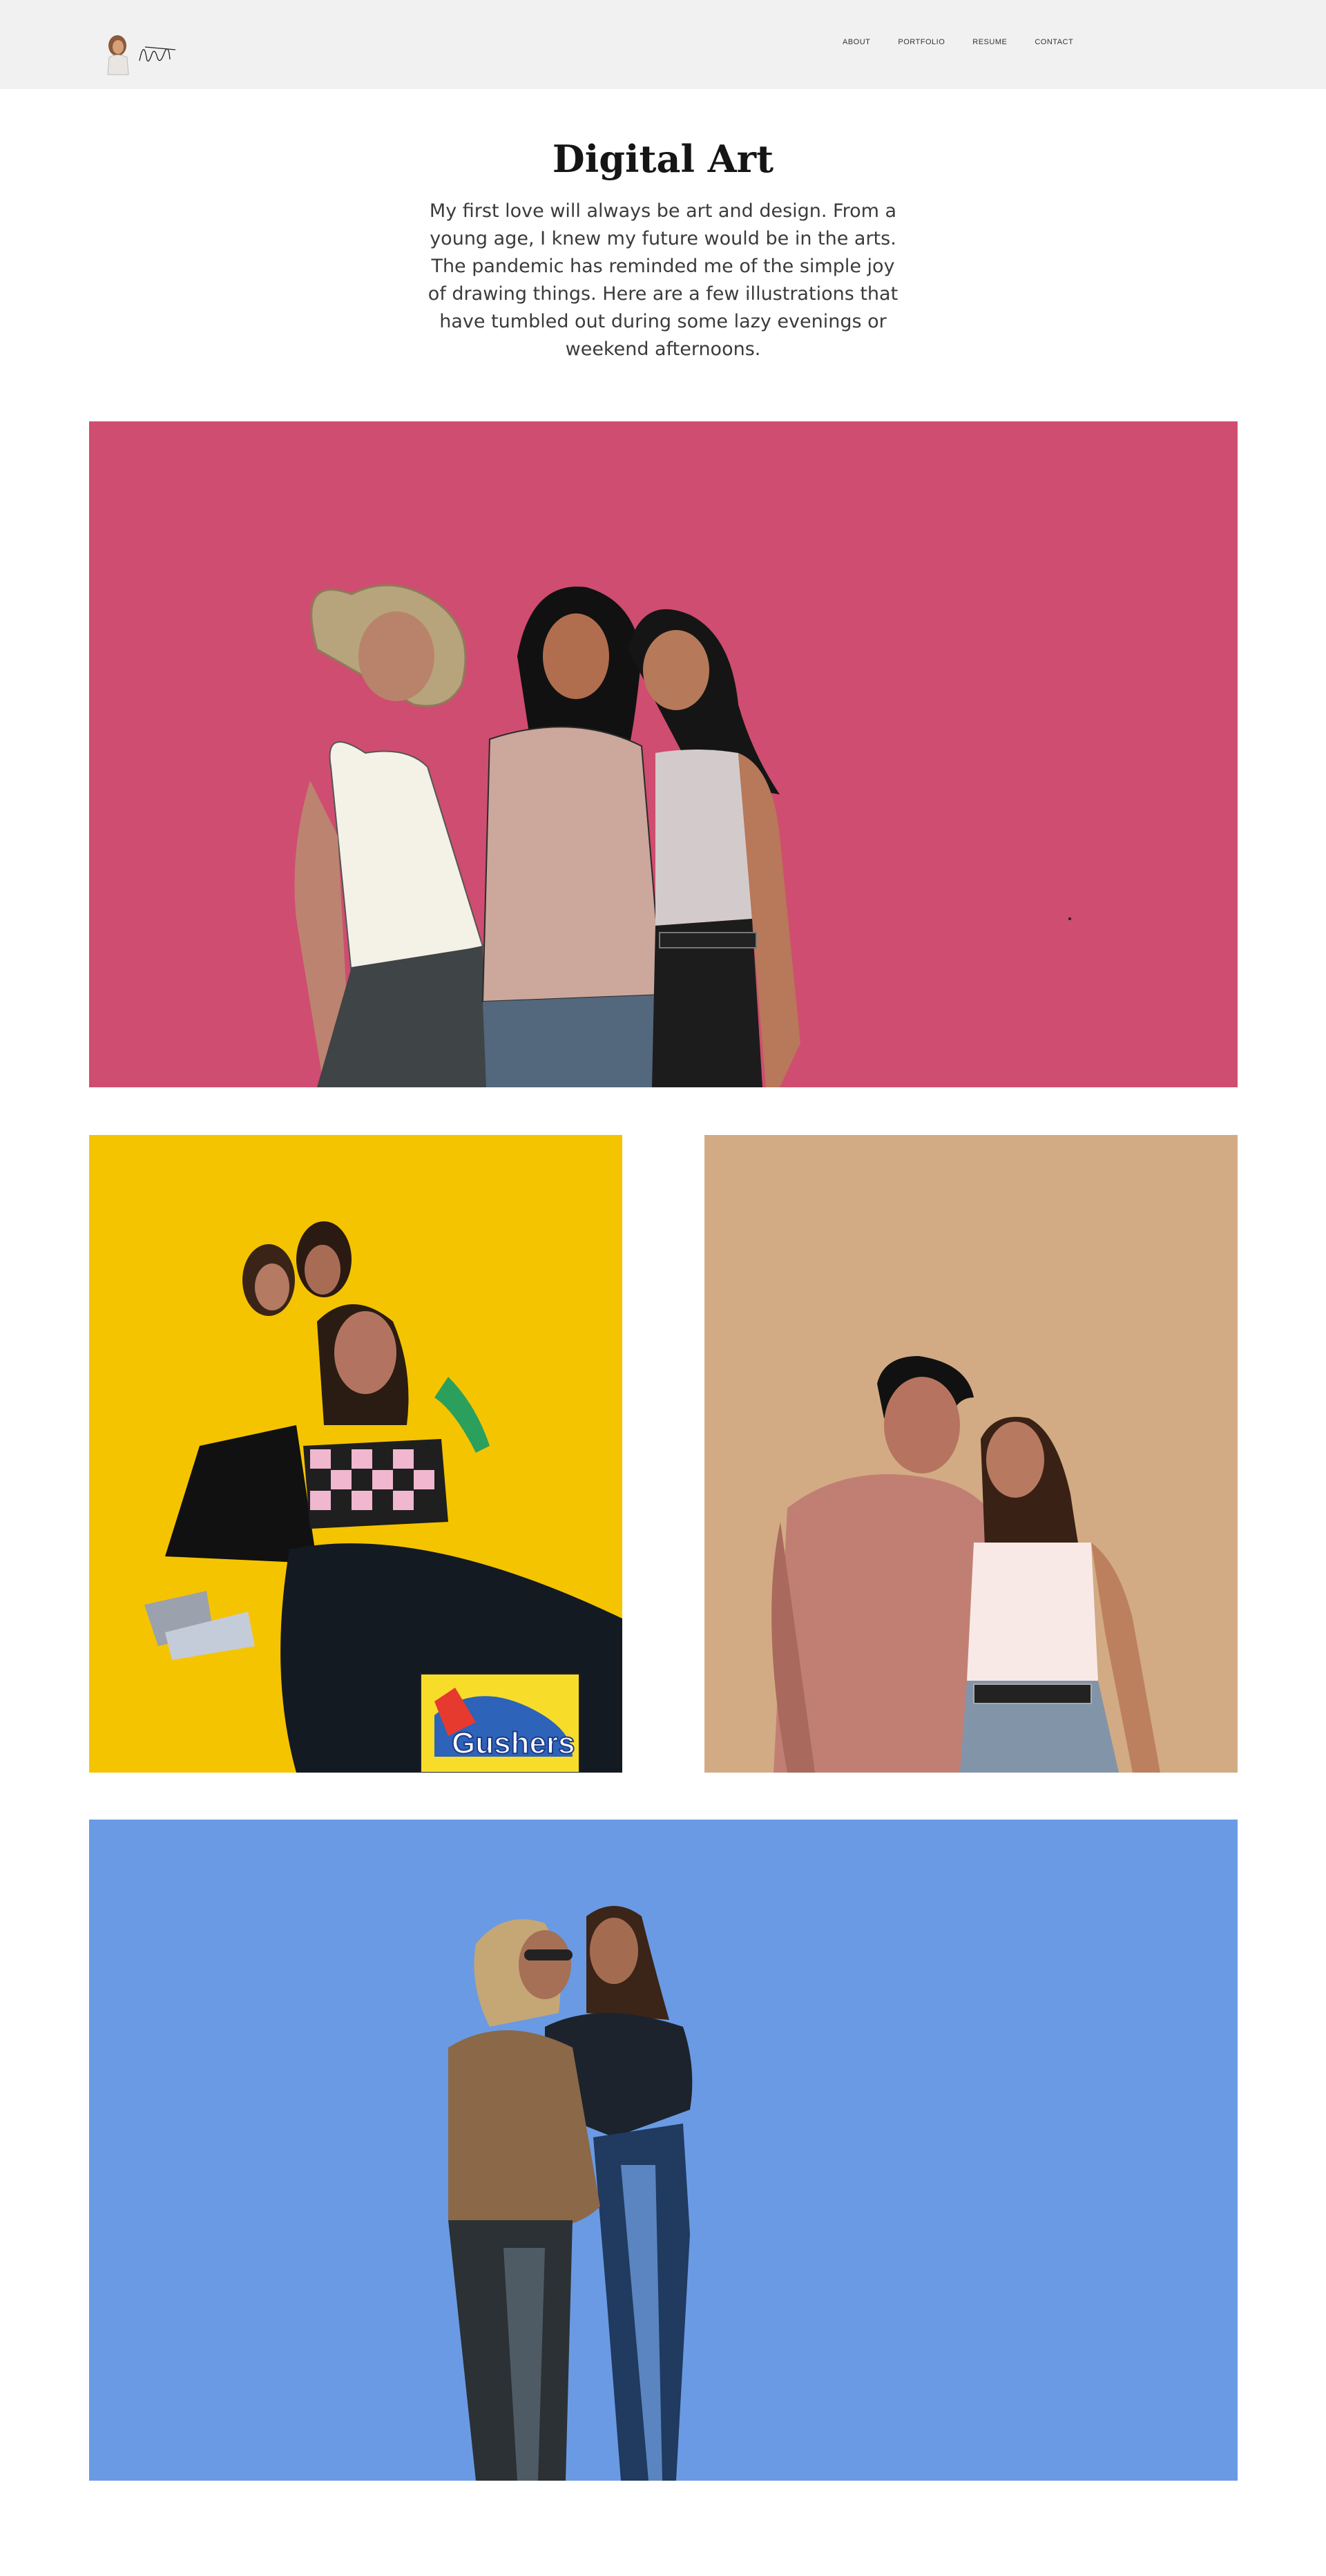 This screenshot has height=2576, width=1326. Describe the element at coordinates (1054, 45) in the screenshot. I see `nav-contact-link: CONTACT` at that location.